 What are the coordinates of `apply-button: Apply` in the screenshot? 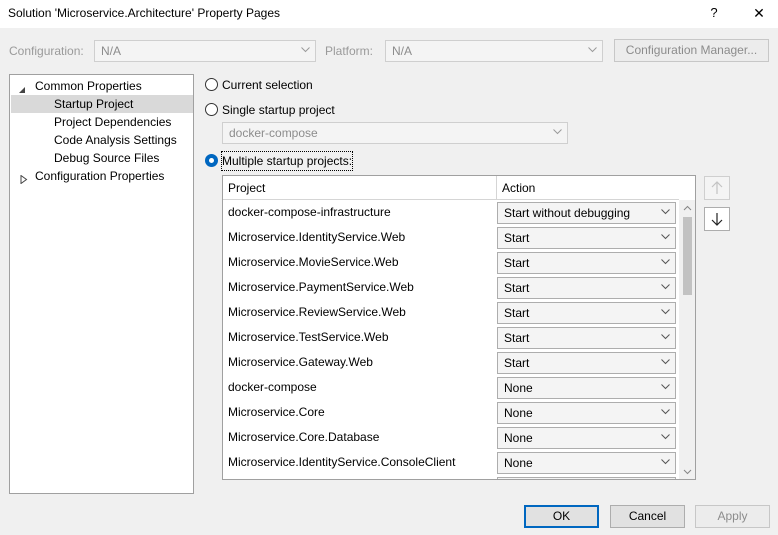 It's located at (732, 516).